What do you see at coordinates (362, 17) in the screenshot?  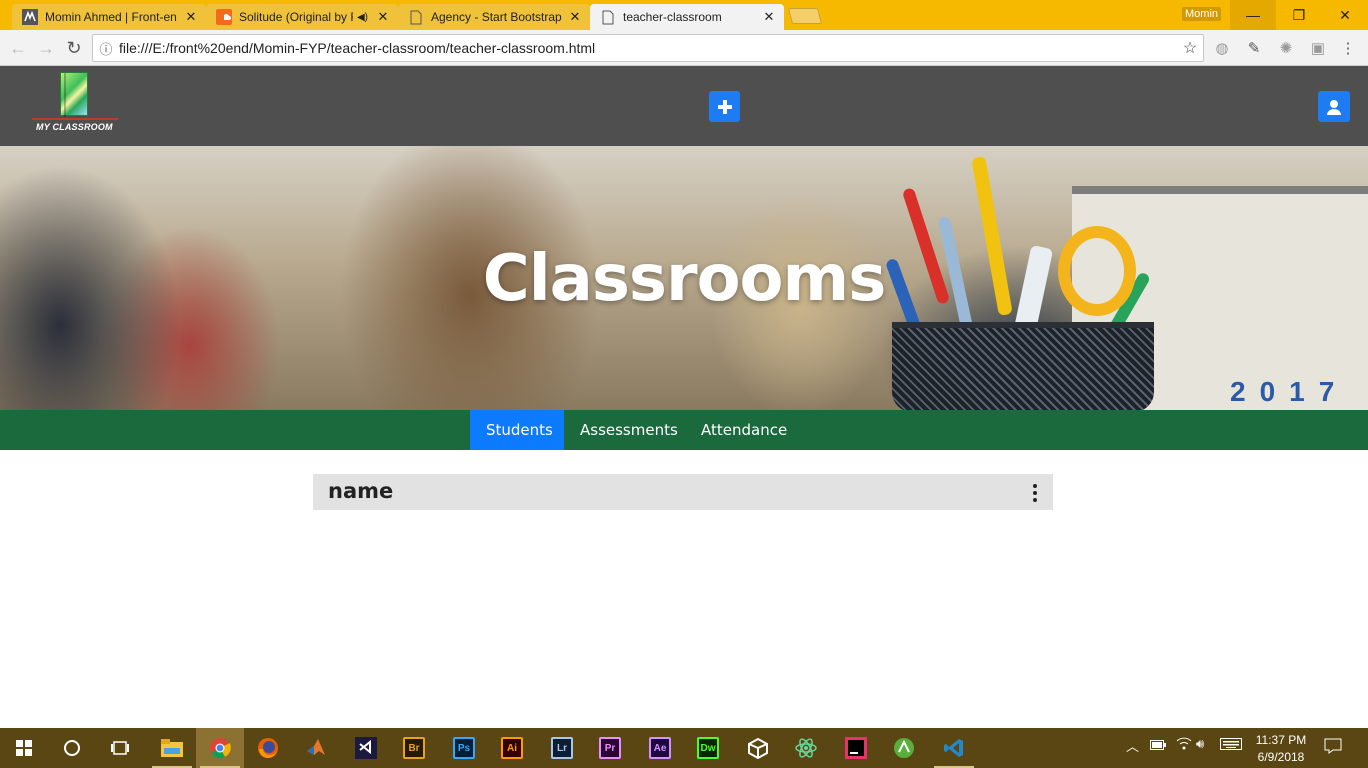 I see `speaker-icon: ◀)` at bounding box center [362, 17].